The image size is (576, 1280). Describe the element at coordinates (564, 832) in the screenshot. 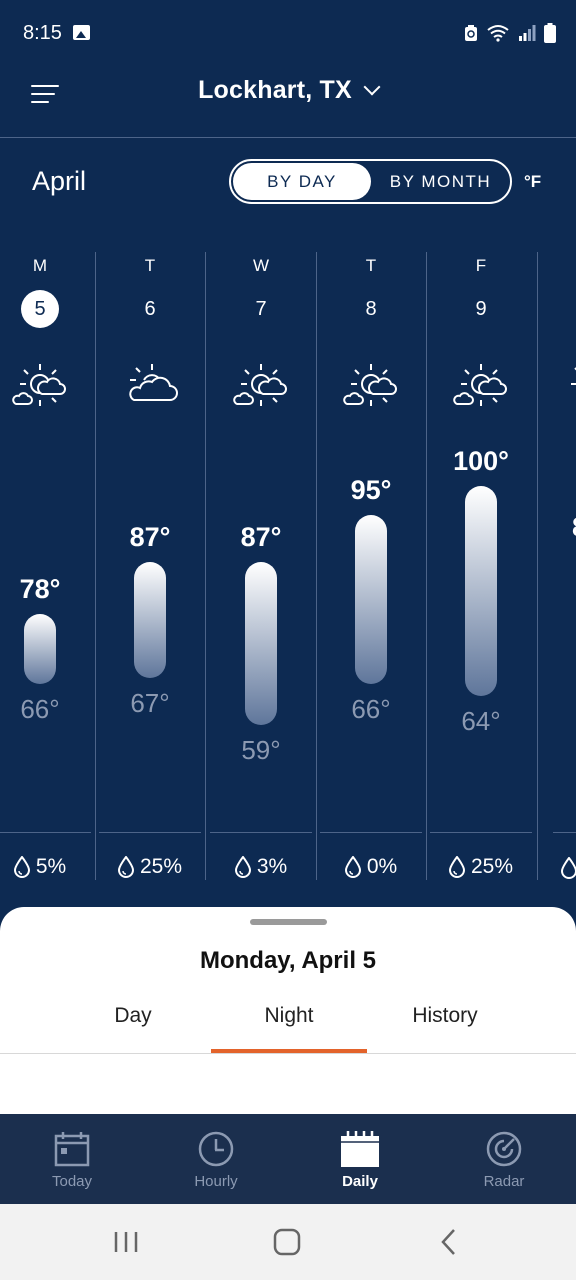

I see `partial-divider` at that location.